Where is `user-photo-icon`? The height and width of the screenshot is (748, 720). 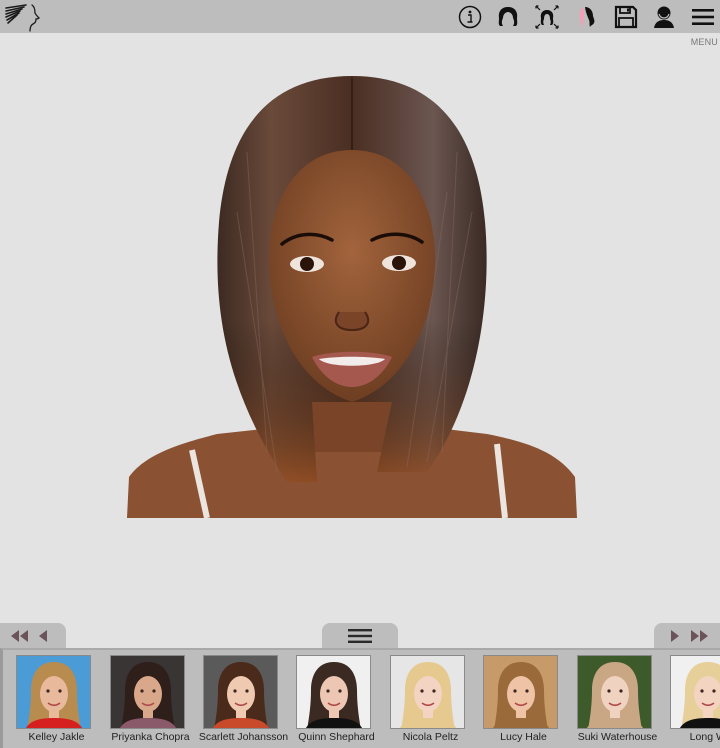 user-photo-icon is located at coordinates (664, 17).